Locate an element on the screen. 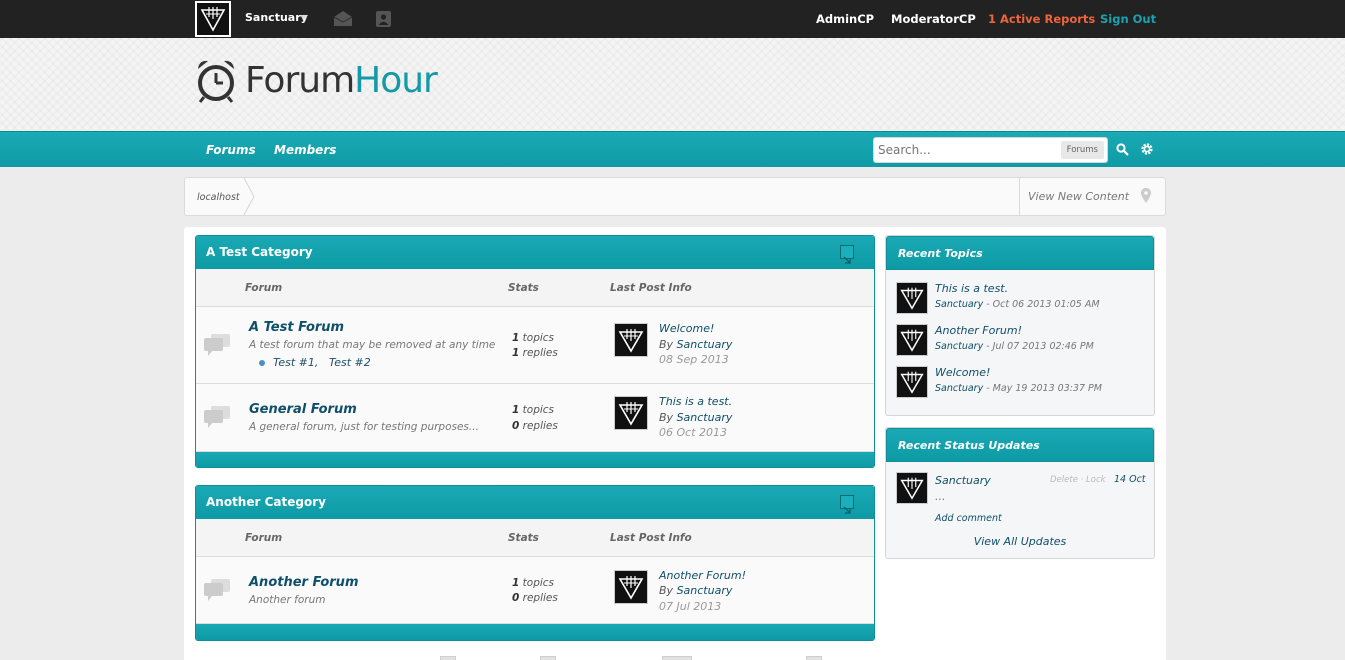 Image resolution: width=1345 pixels, height=660 pixels. replies-count: 1 replies is located at coordinates (535, 353).